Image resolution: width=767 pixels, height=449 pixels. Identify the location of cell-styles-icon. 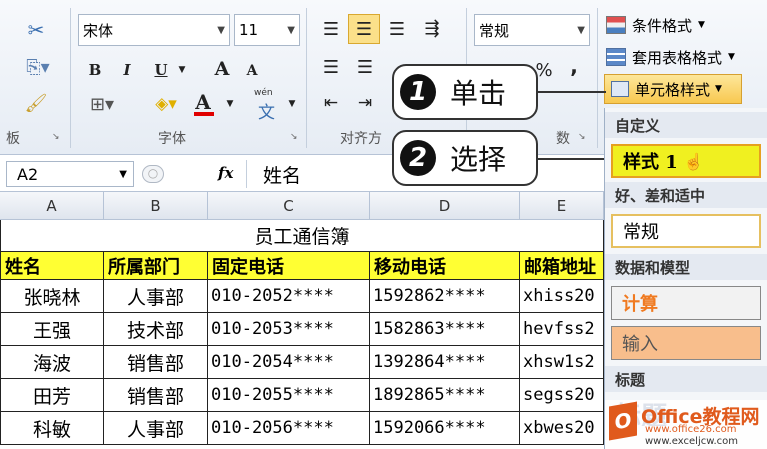
(620, 89).